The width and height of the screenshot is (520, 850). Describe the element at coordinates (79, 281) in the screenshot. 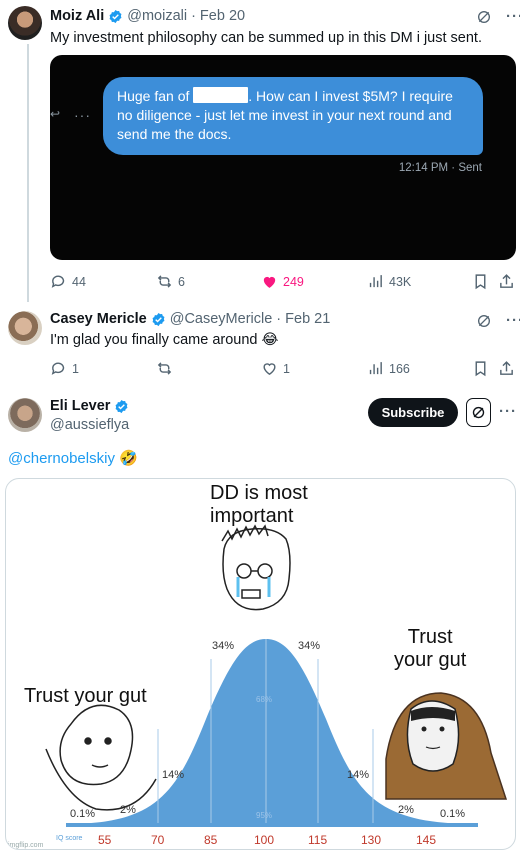

I see `reply-count: 44` at that location.